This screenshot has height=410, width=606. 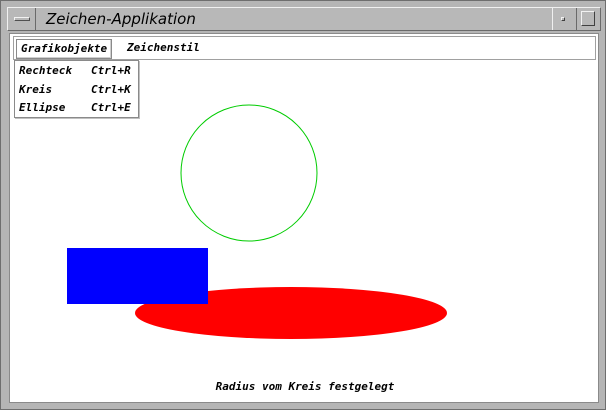 I want to click on menu-item-kreis: Kreis Ctrl+K, so click(x=76, y=90).